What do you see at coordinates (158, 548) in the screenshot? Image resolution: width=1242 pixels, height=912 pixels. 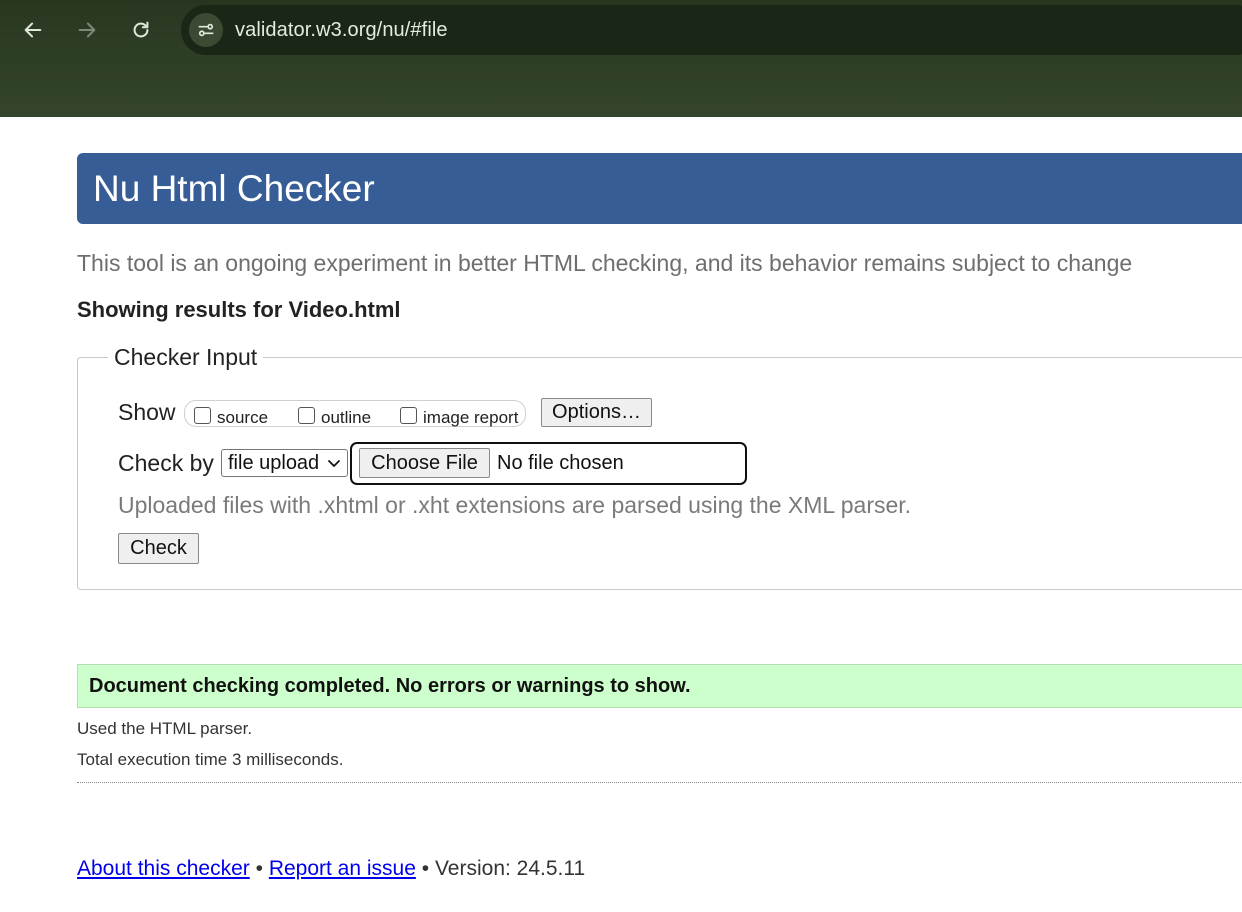 I see `check-button: Check` at bounding box center [158, 548].